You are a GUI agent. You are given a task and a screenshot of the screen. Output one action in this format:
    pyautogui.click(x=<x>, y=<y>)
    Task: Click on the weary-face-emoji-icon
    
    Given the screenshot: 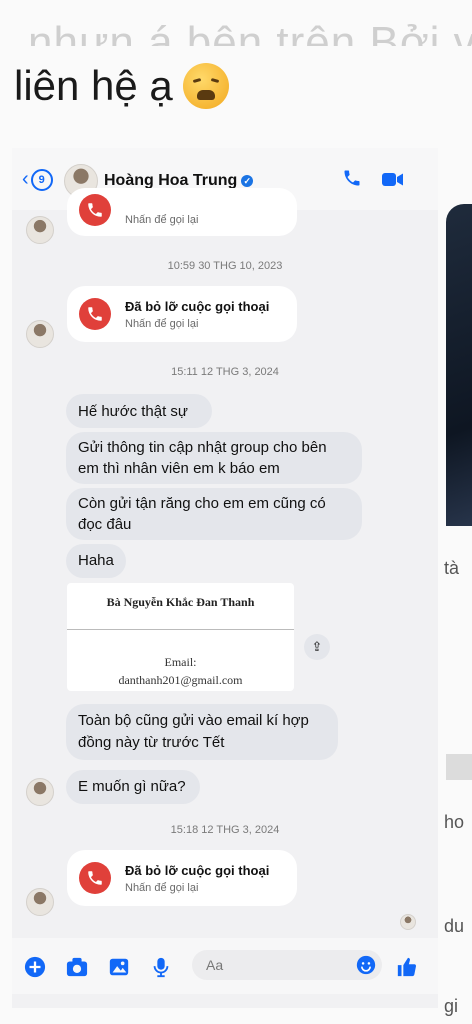 What is the action you would take?
    pyautogui.click(x=205, y=86)
    